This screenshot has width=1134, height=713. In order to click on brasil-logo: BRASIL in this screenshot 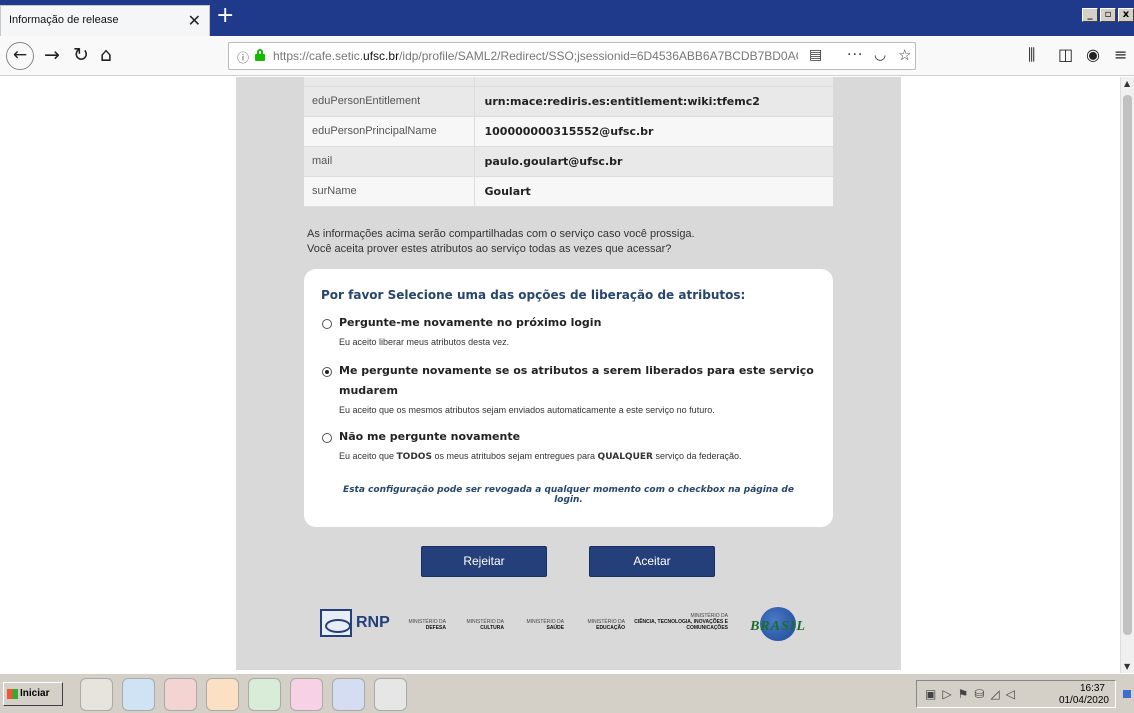, I will do `click(778, 624)`.